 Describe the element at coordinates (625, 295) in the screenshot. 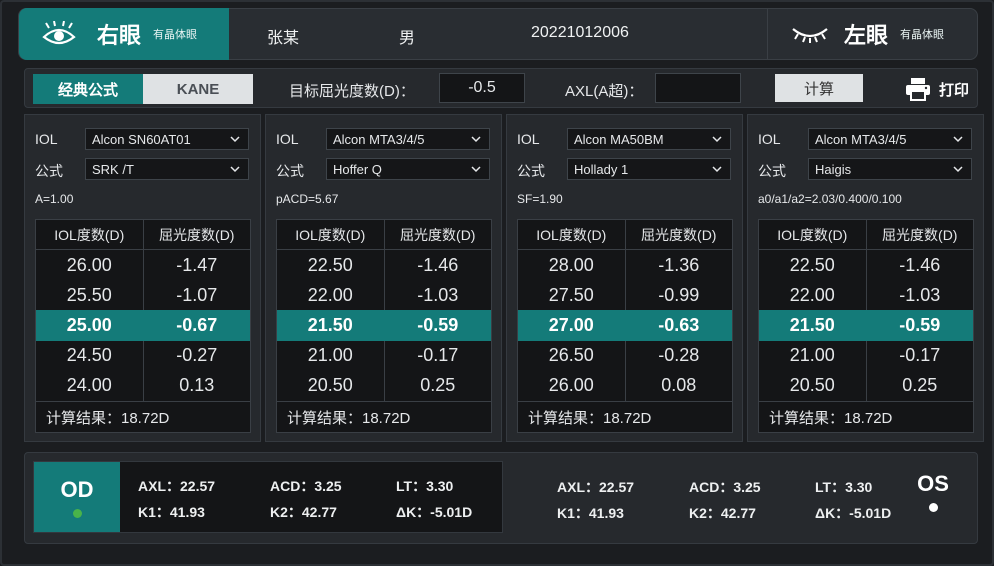

I see `table-row: 27.50 -0.99` at that location.